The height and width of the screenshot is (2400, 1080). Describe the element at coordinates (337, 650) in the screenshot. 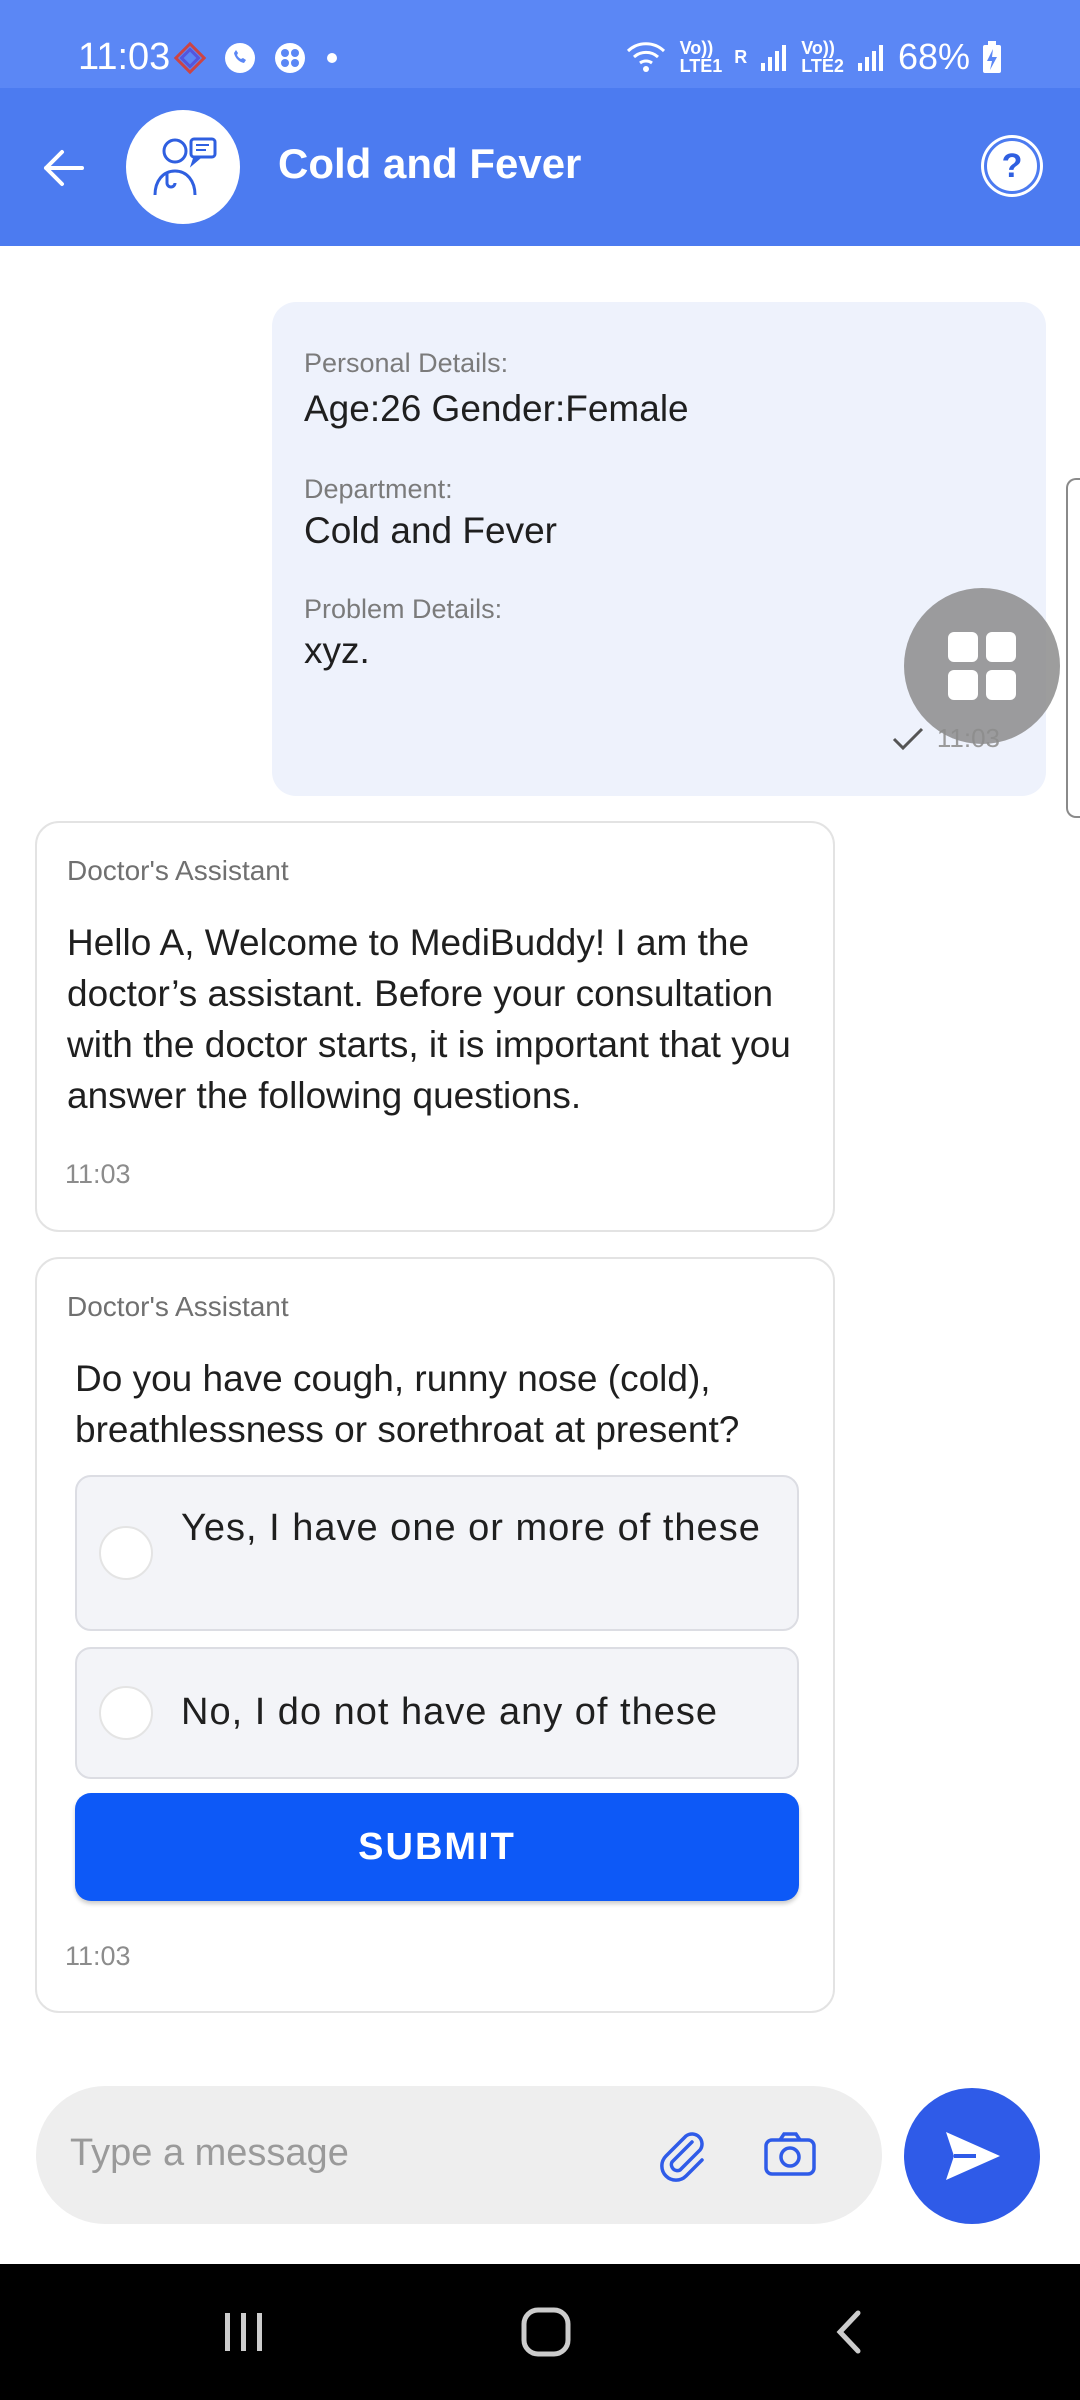

I see `problem-details-value: xyz.` at that location.